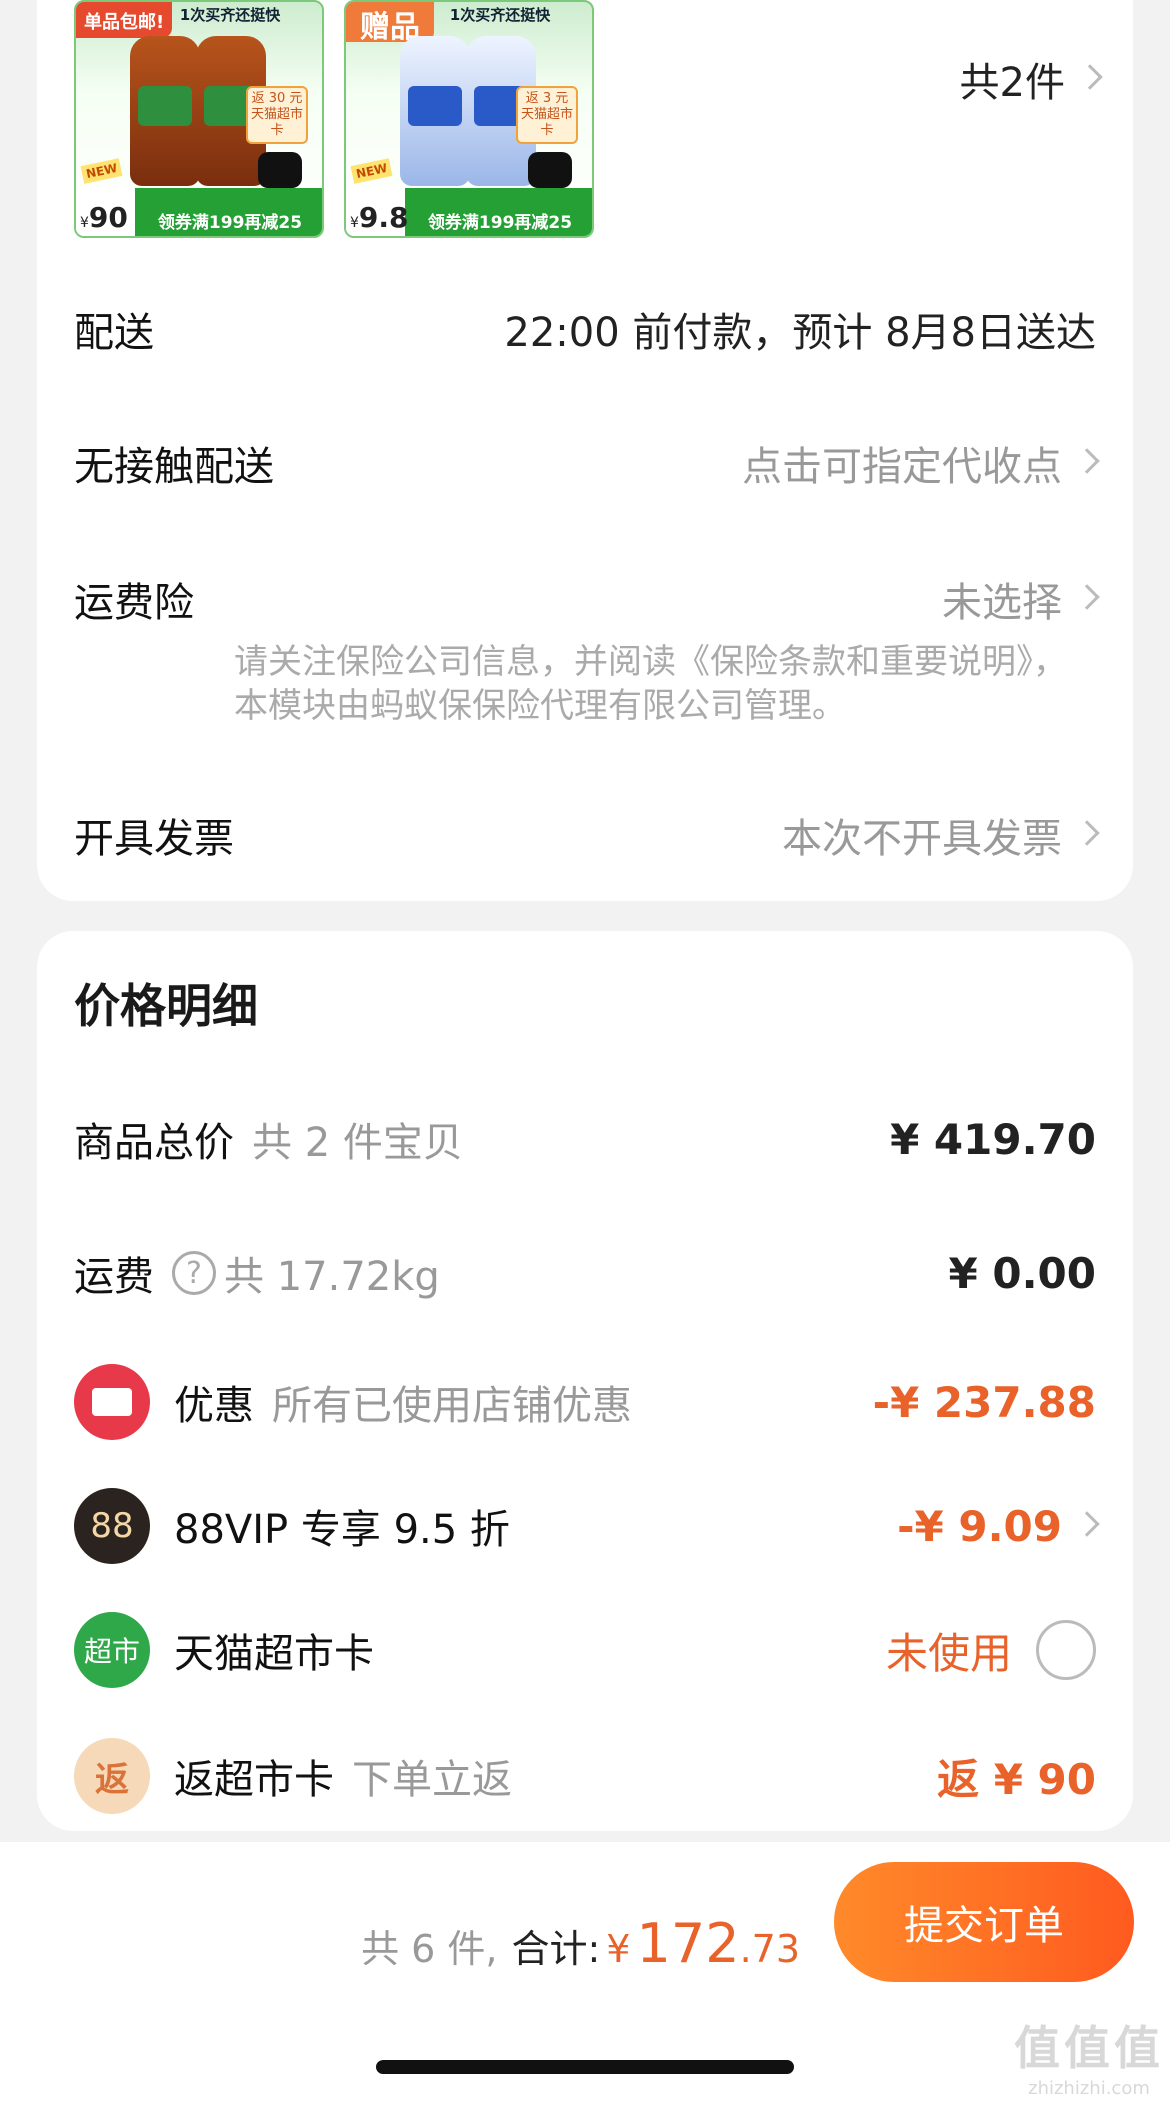 The width and height of the screenshot is (1170, 2103). I want to click on order-total: 共 6 件, 合计: ¥ 172 .73, so click(580, 1943).